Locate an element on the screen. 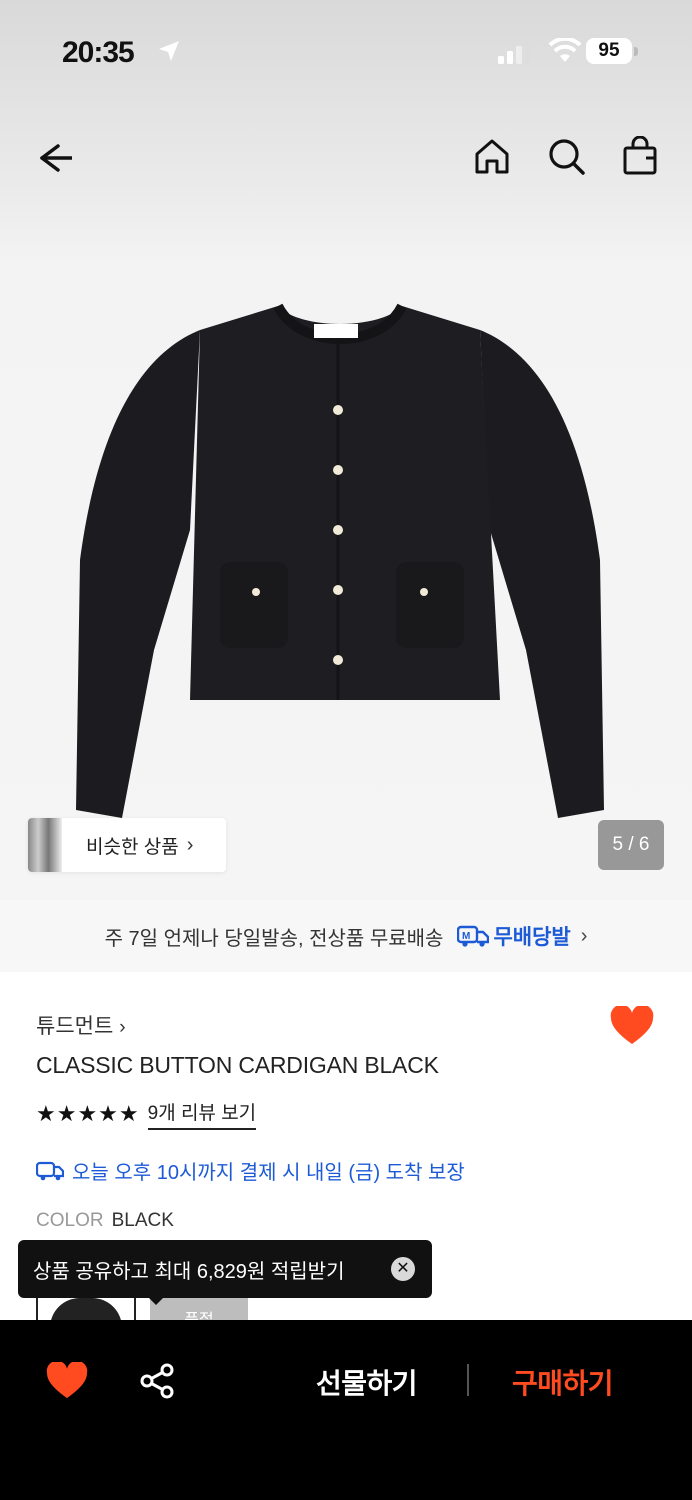 The image size is (692, 1500). divider is located at coordinates (468, 1380).